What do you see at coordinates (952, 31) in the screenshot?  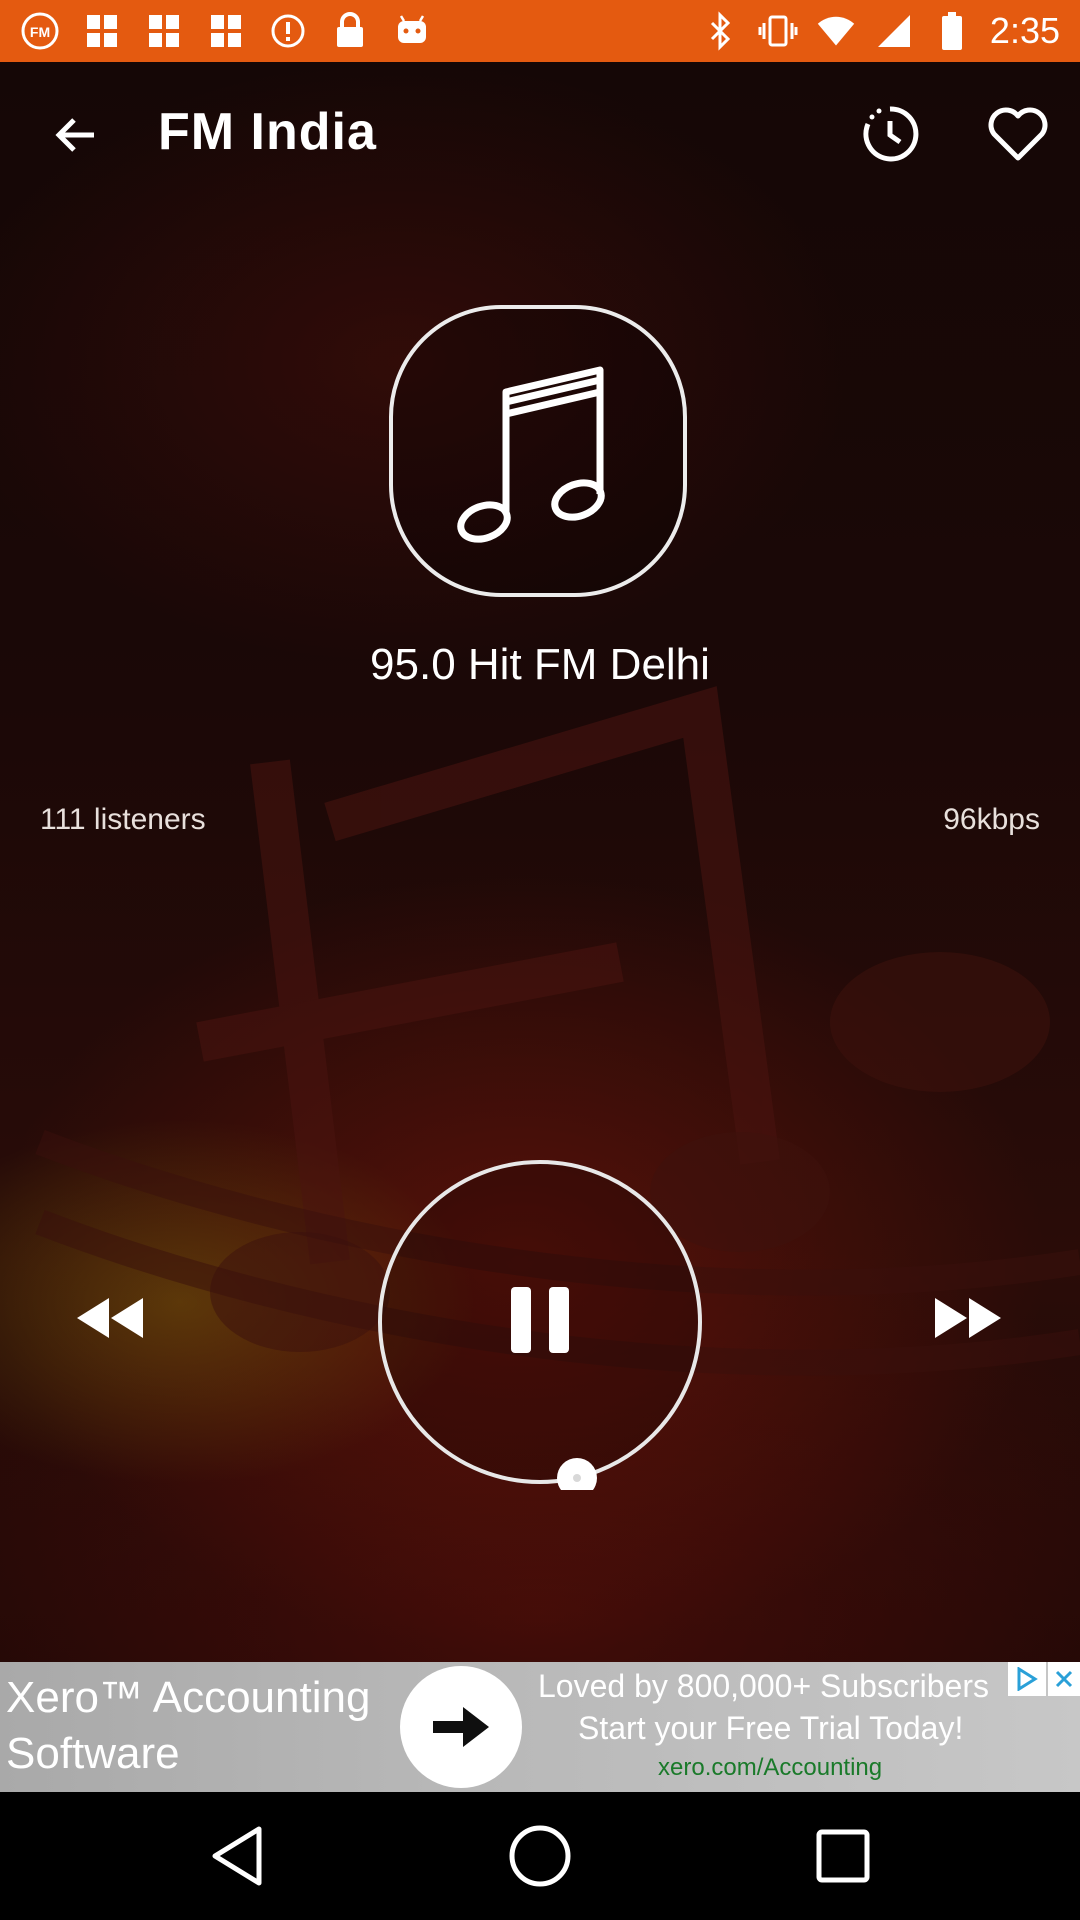 I see `battery-icon` at bounding box center [952, 31].